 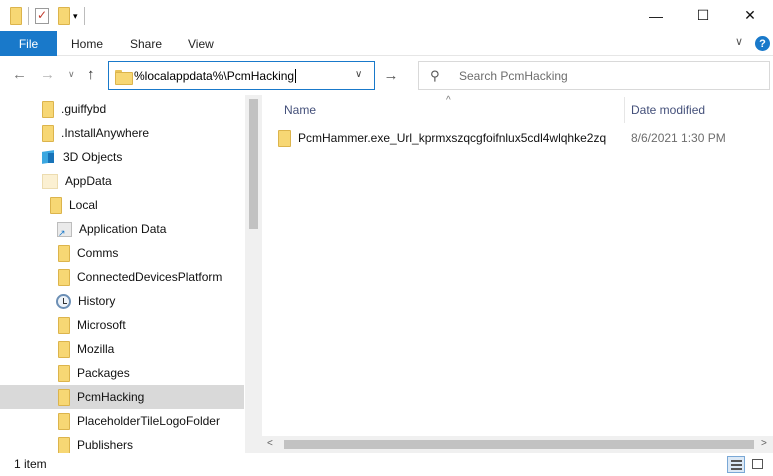 What do you see at coordinates (101, 325) in the screenshot?
I see `tree-item-label: Microsoft` at bounding box center [101, 325].